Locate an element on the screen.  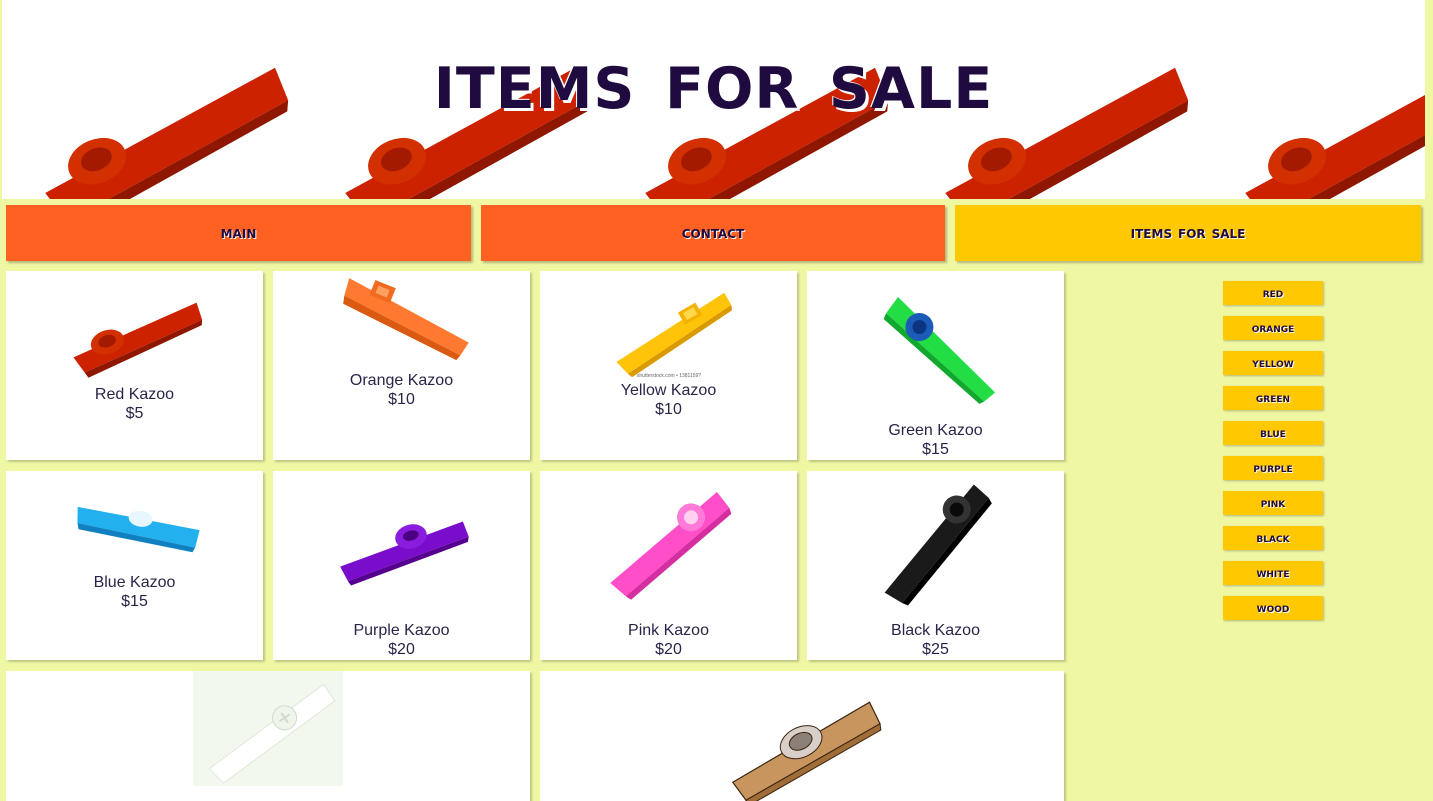
product-name: Purple Kazoo is located at coordinates (401, 630).